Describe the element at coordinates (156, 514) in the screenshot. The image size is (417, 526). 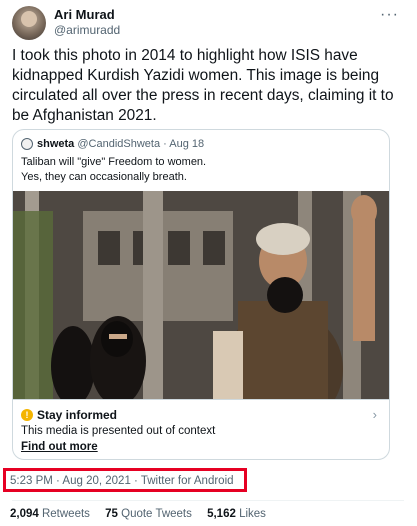
I see `quote-tweets-label: Quote Tweets` at that location.